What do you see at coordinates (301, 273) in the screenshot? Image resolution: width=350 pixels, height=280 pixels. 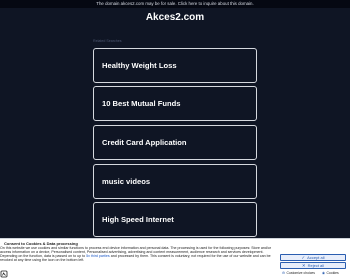 I see `customize-choices-label: Customize choices` at bounding box center [301, 273].